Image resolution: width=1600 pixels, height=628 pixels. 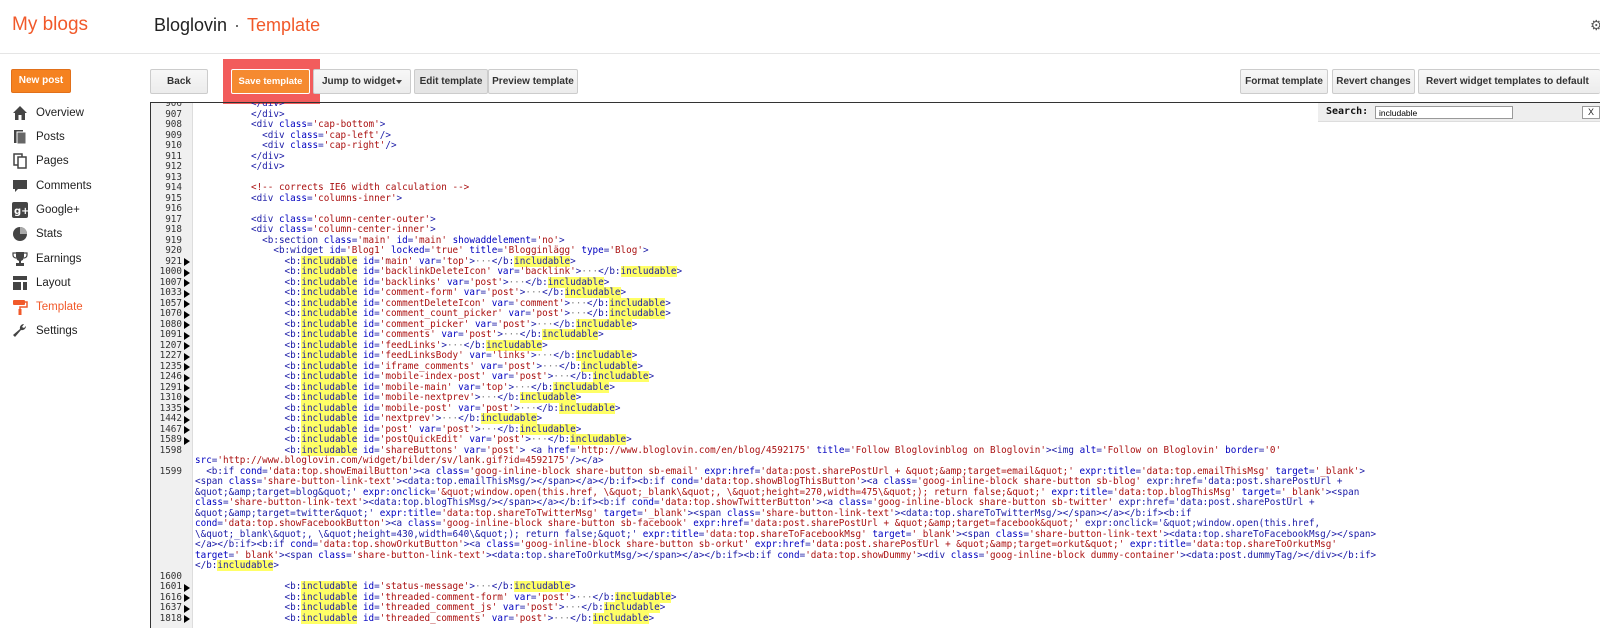 What do you see at coordinates (284, 25) in the screenshot?
I see `page-title: Template` at bounding box center [284, 25].